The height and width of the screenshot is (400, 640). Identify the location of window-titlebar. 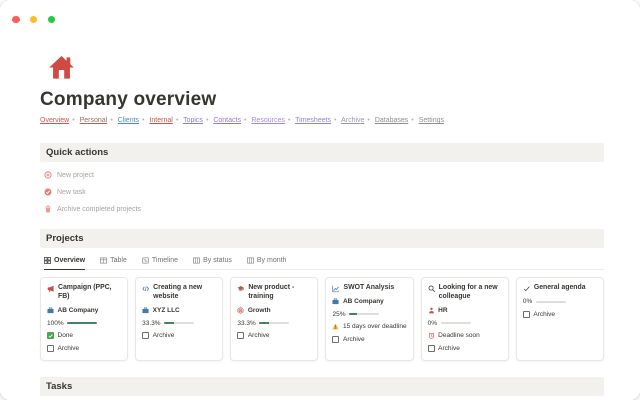
(320, 14).